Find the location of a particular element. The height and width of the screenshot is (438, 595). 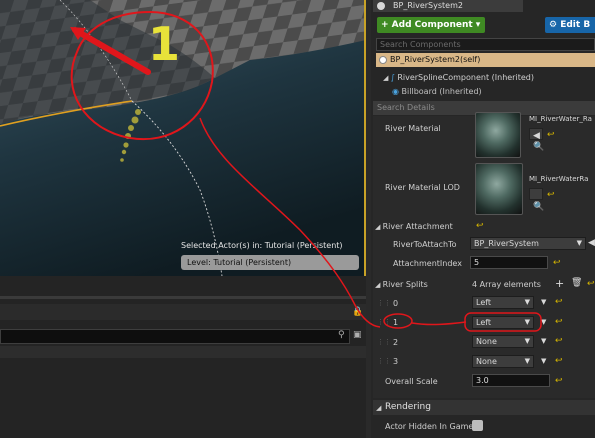

add-component-button: + Add Component ▾ is located at coordinates (431, 25).